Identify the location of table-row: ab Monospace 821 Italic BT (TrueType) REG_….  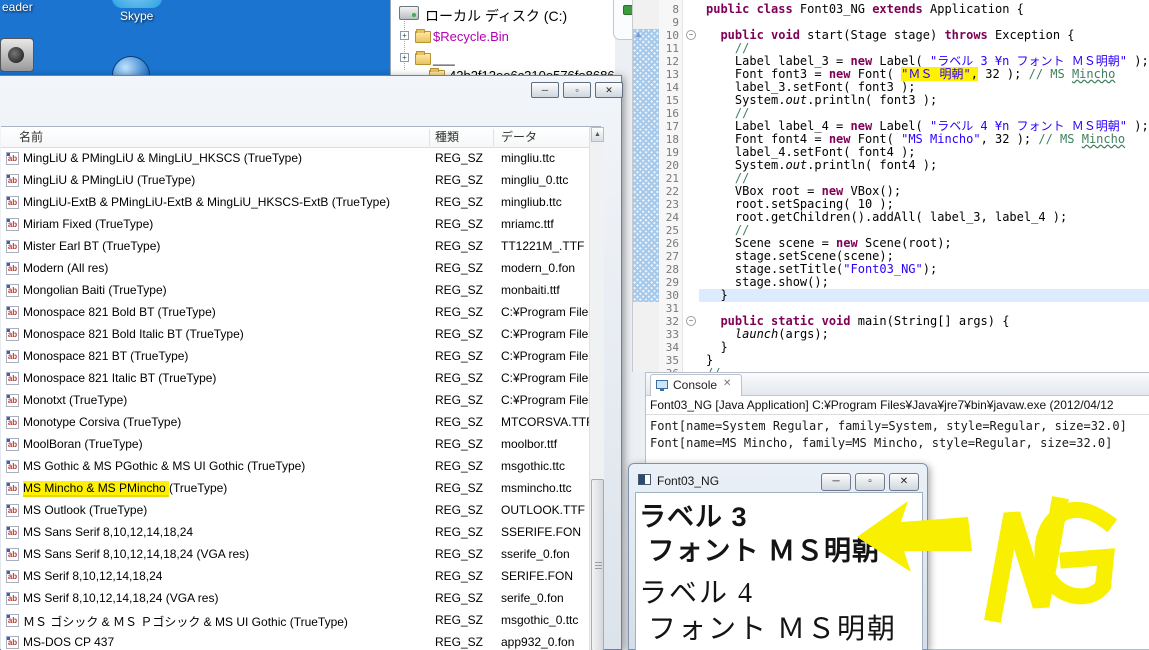
(297, 379).